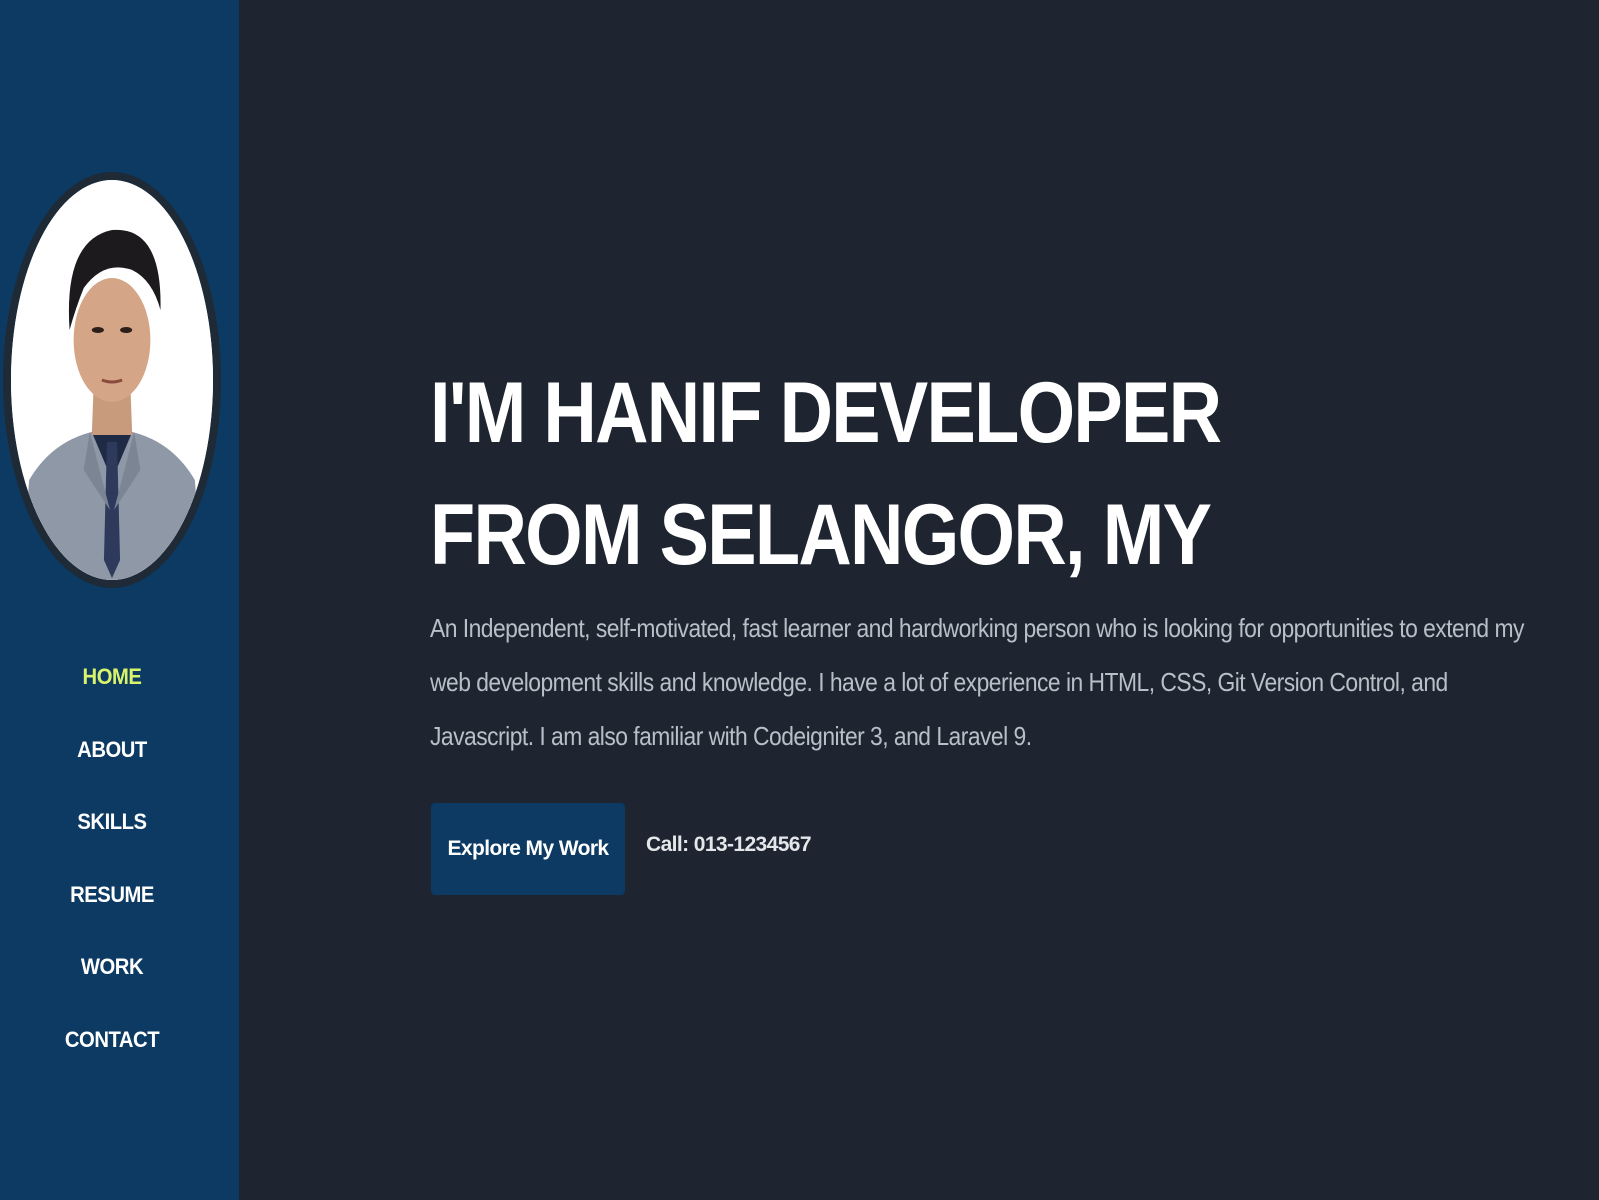 The height and width of the screenshot is (1200, 1599). I want to click on nav-item-work: WORK, so click(112, 967).